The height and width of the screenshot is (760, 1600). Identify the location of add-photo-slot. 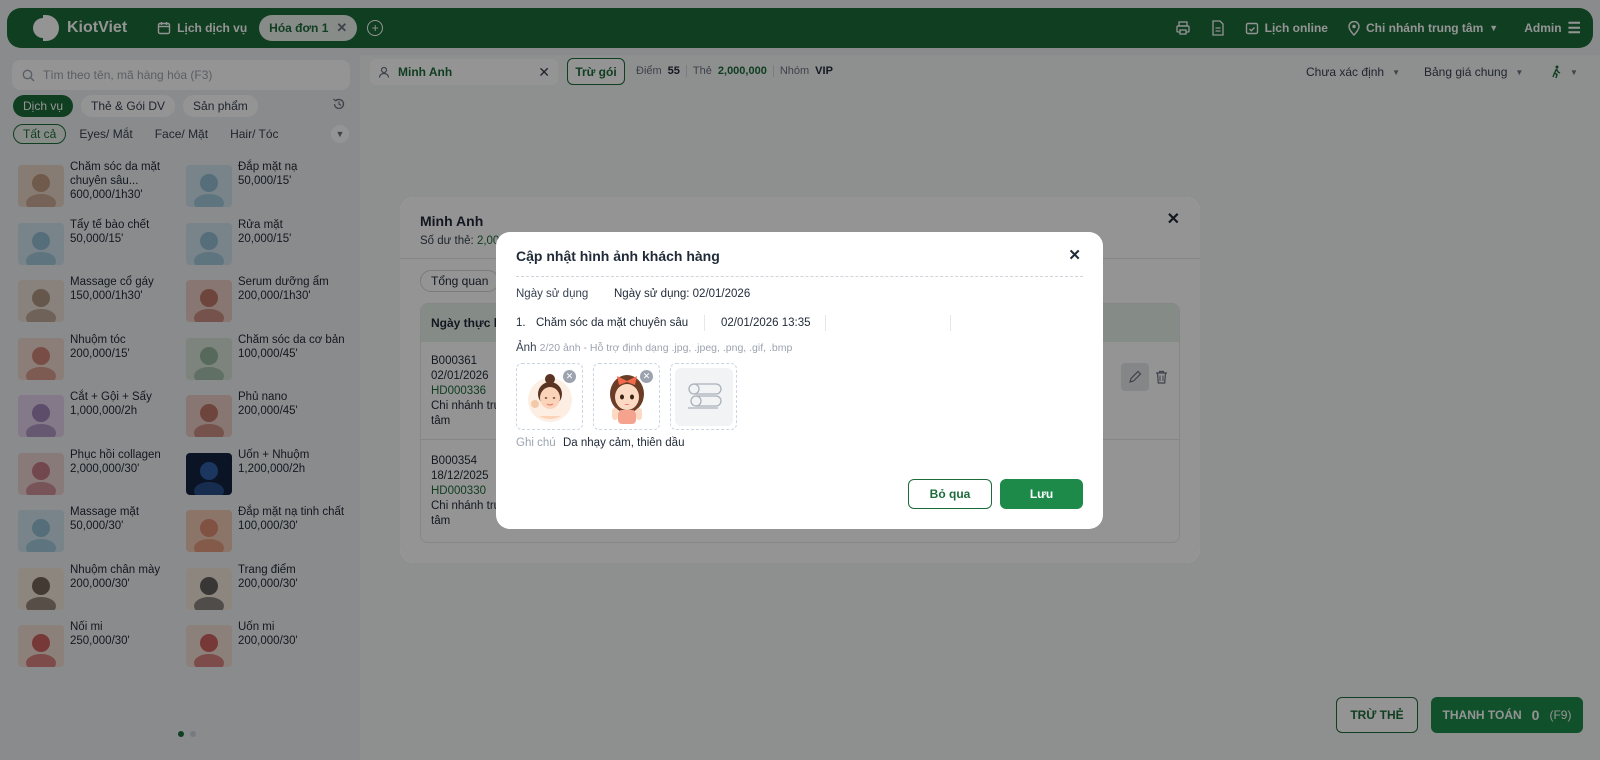
(703, 396).